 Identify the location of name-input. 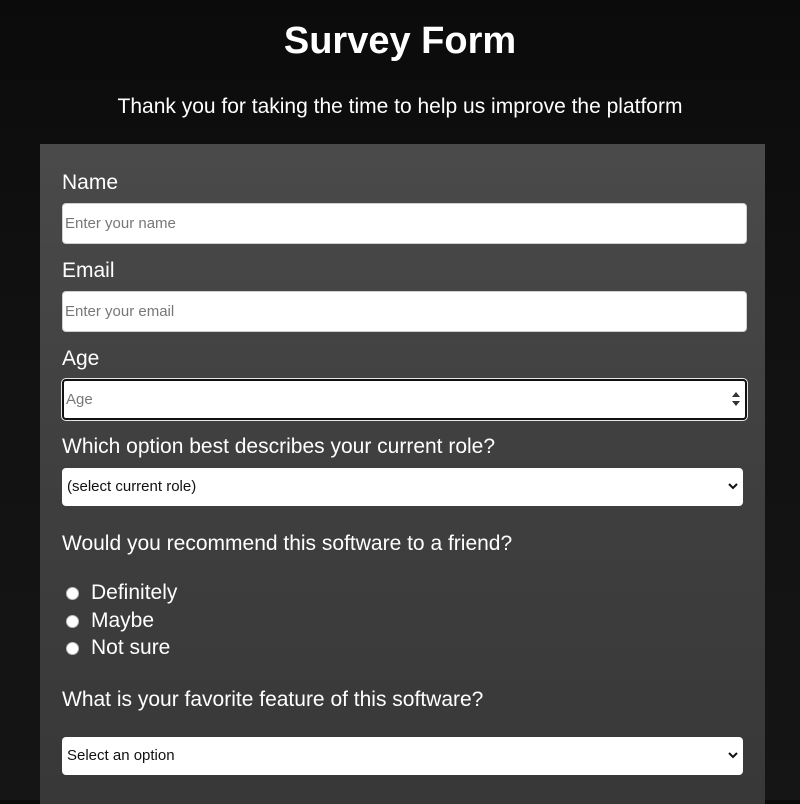
(404, 223).